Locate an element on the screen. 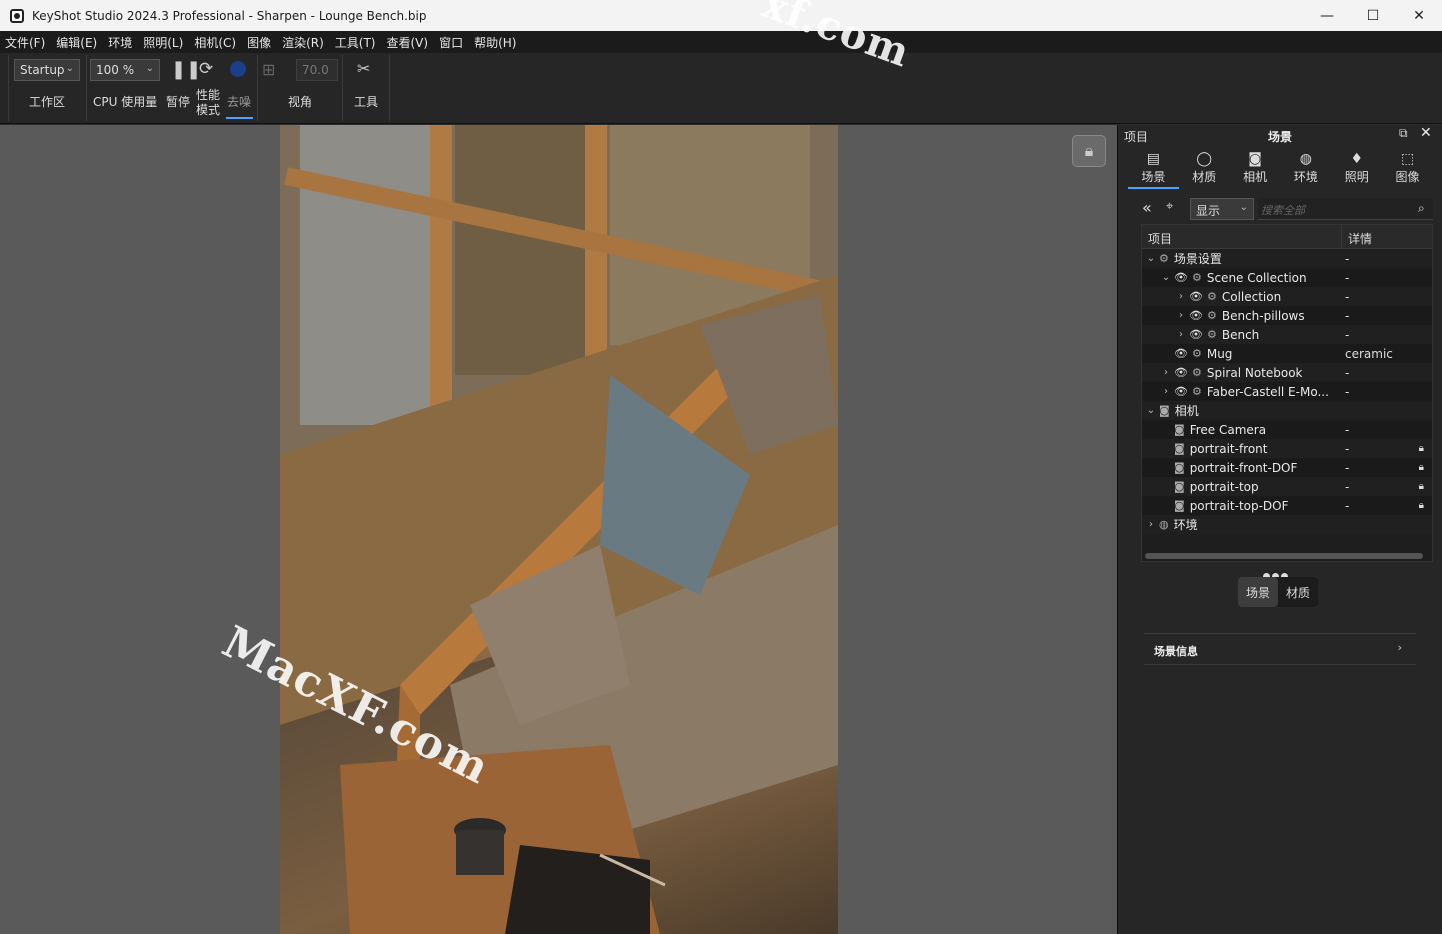 This screenshot has height=934, width=1442. tree-horizontal-scrollbar is located at coordinates (1284, 556).